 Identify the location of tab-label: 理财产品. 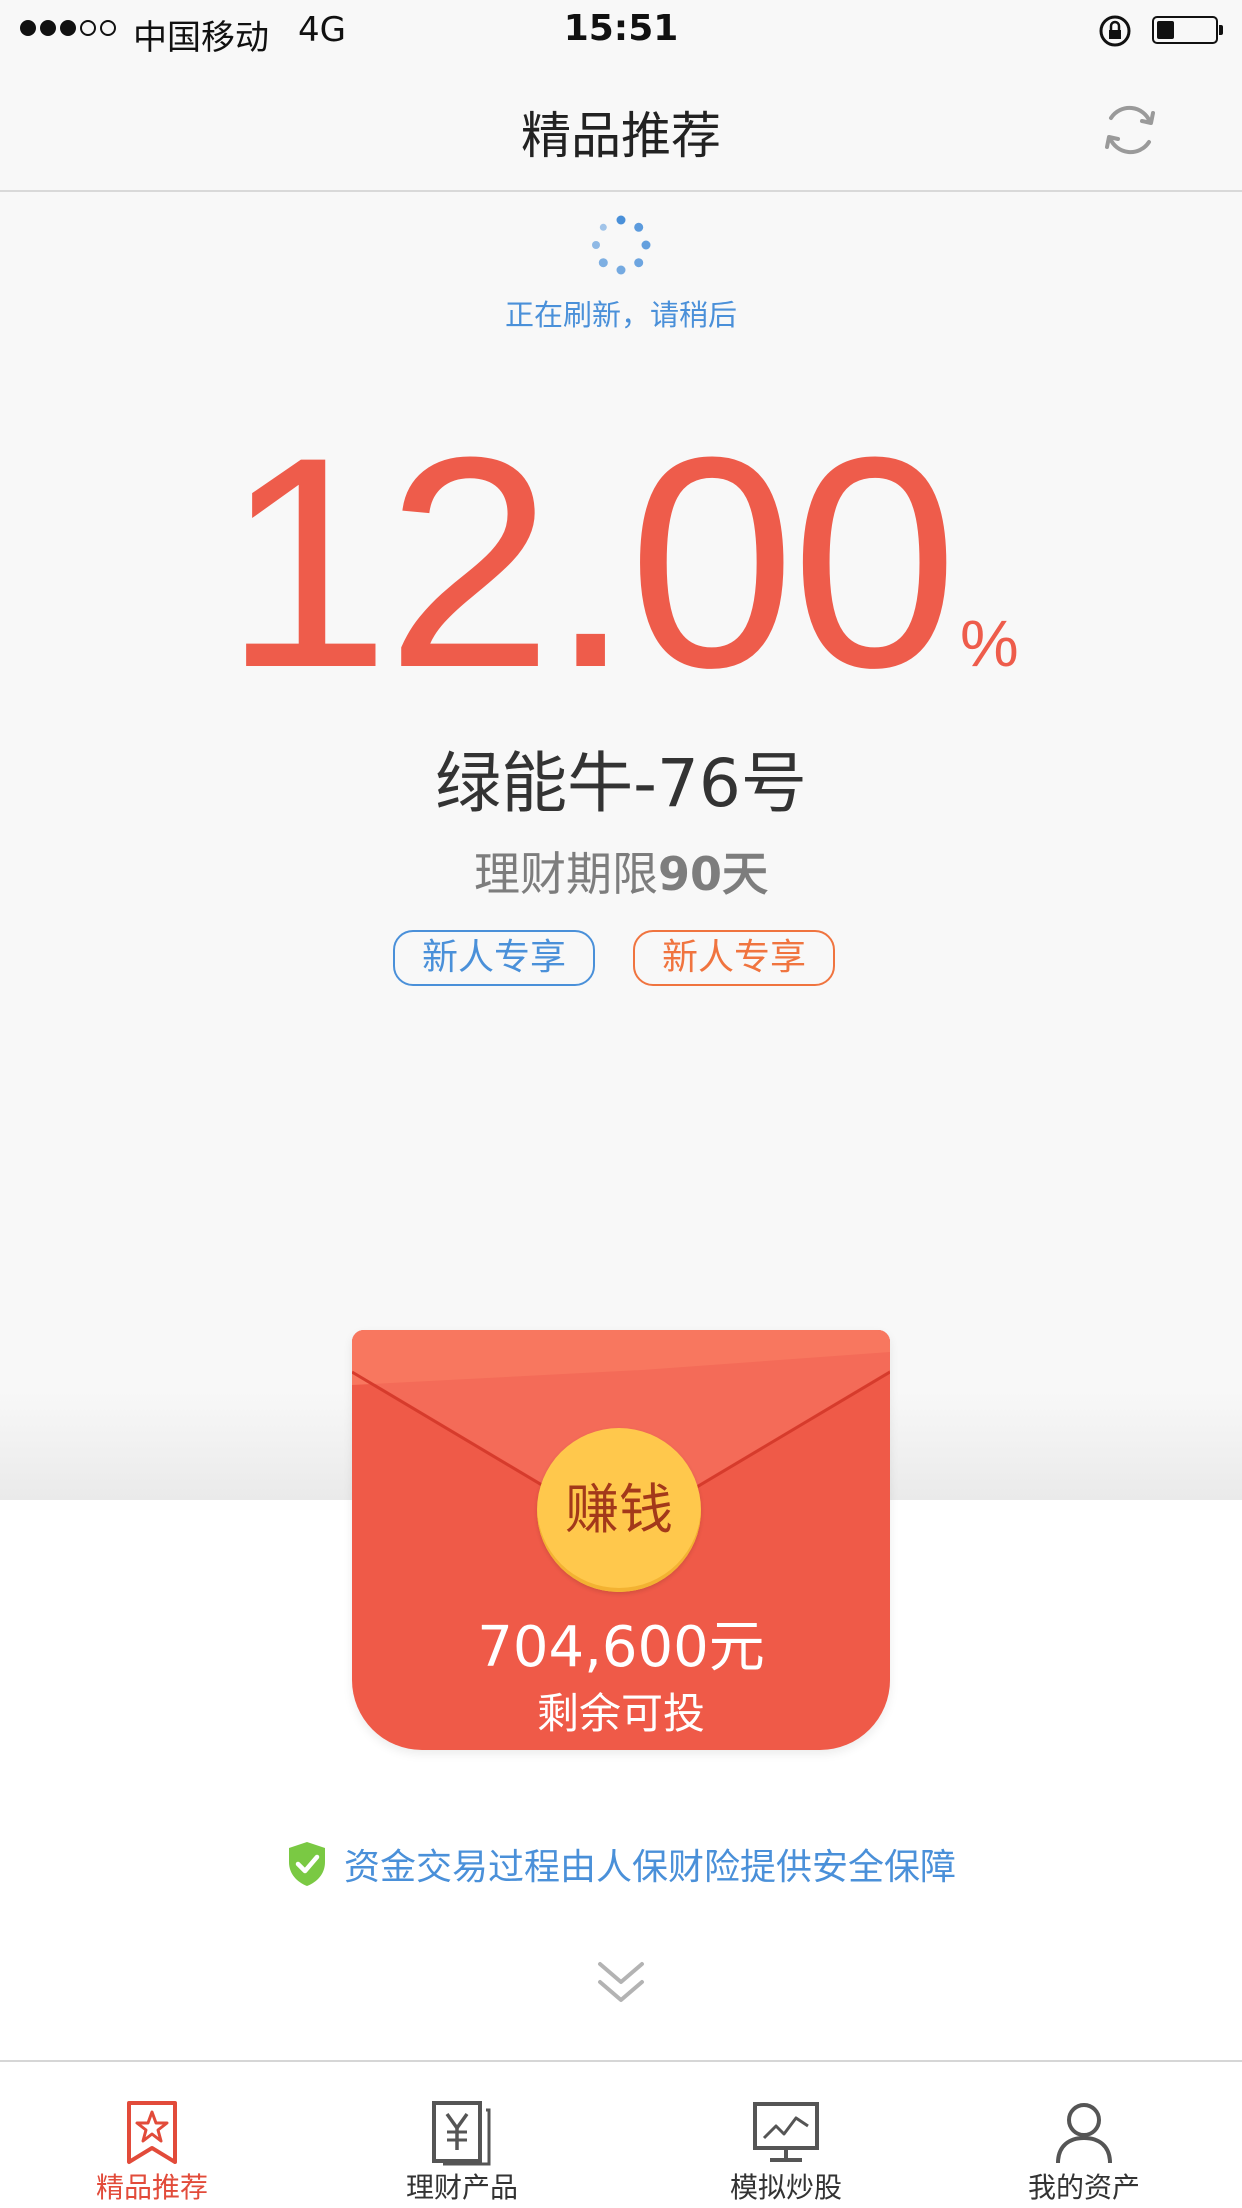
(461, 2187).